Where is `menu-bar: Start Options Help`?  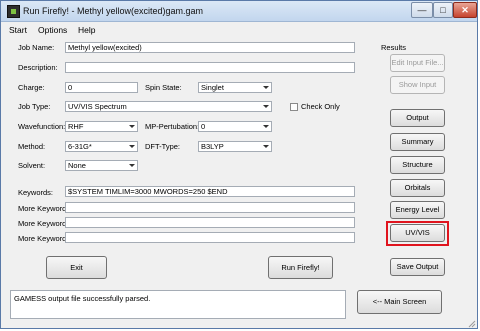 menu-bar: Start Options Help is located at coordinates (239, 29).